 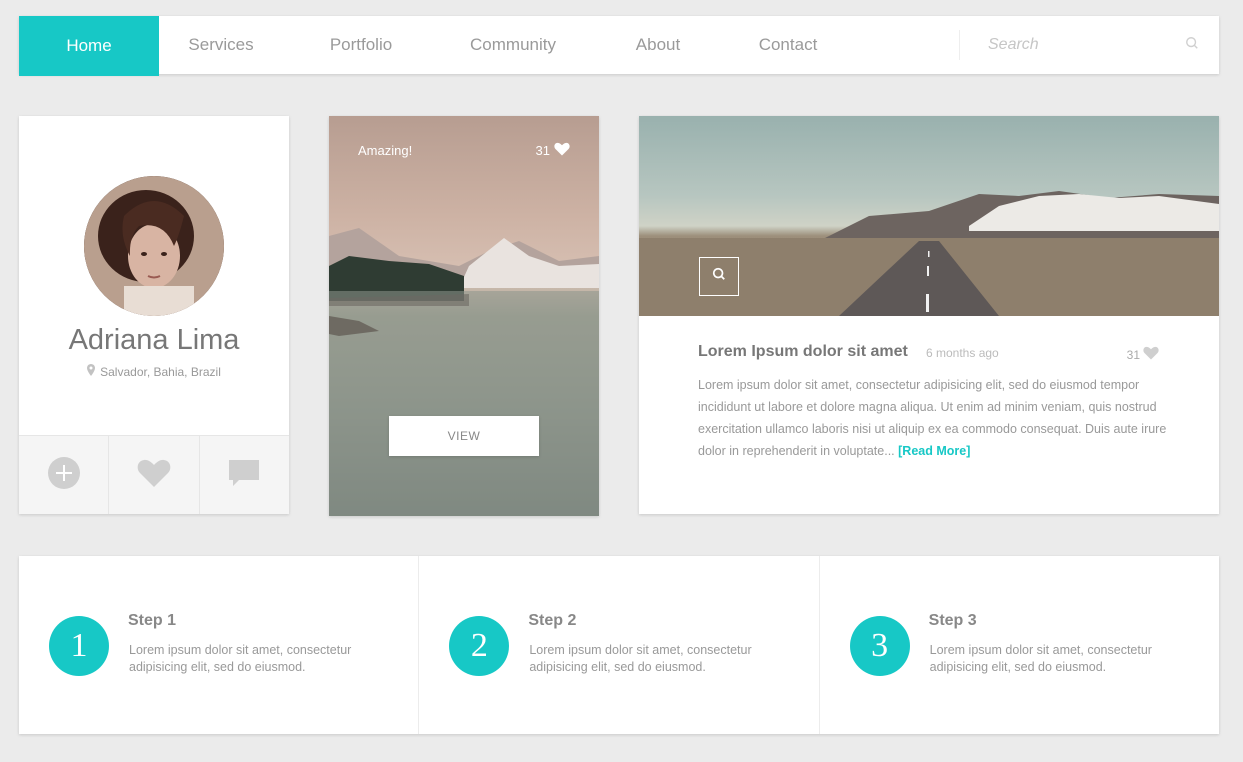 I want to click on comment-button, so click(x=244, y=475).